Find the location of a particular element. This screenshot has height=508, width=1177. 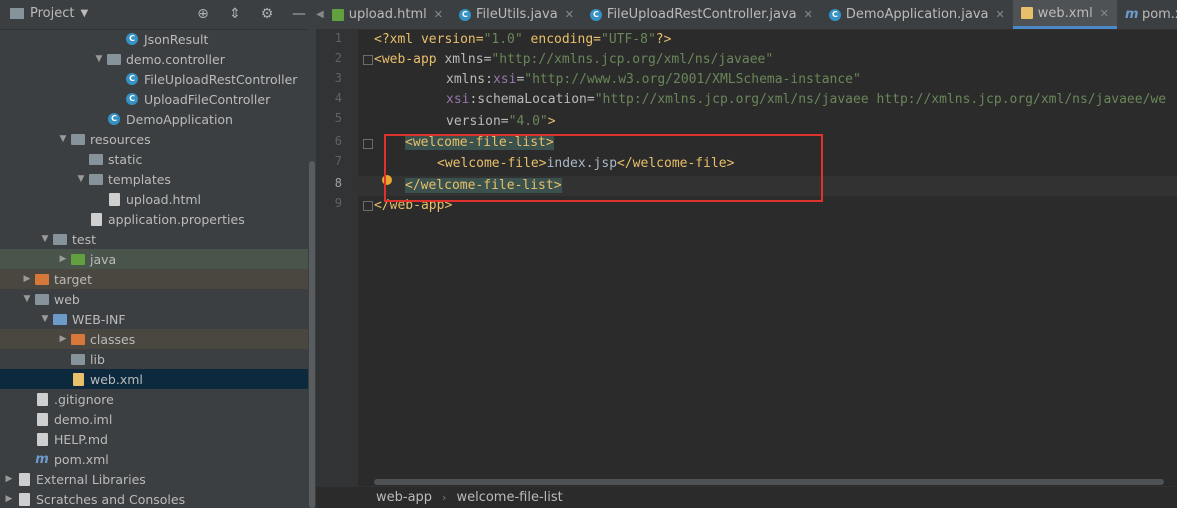

line-number: 2 is located at coordinates (338, 58).